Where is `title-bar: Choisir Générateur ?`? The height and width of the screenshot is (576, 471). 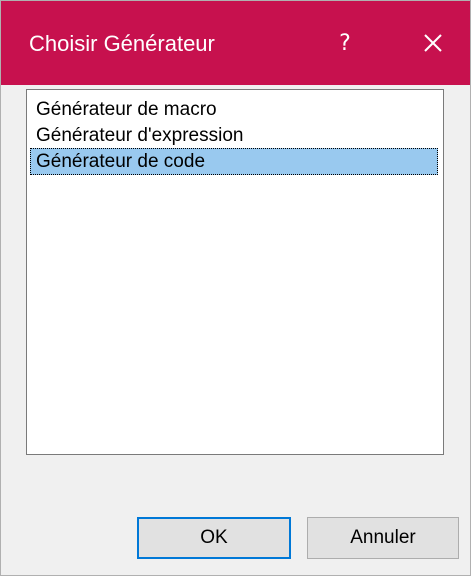
title-bar: Choisir Générateur ? is located at coordinates (235, 43).